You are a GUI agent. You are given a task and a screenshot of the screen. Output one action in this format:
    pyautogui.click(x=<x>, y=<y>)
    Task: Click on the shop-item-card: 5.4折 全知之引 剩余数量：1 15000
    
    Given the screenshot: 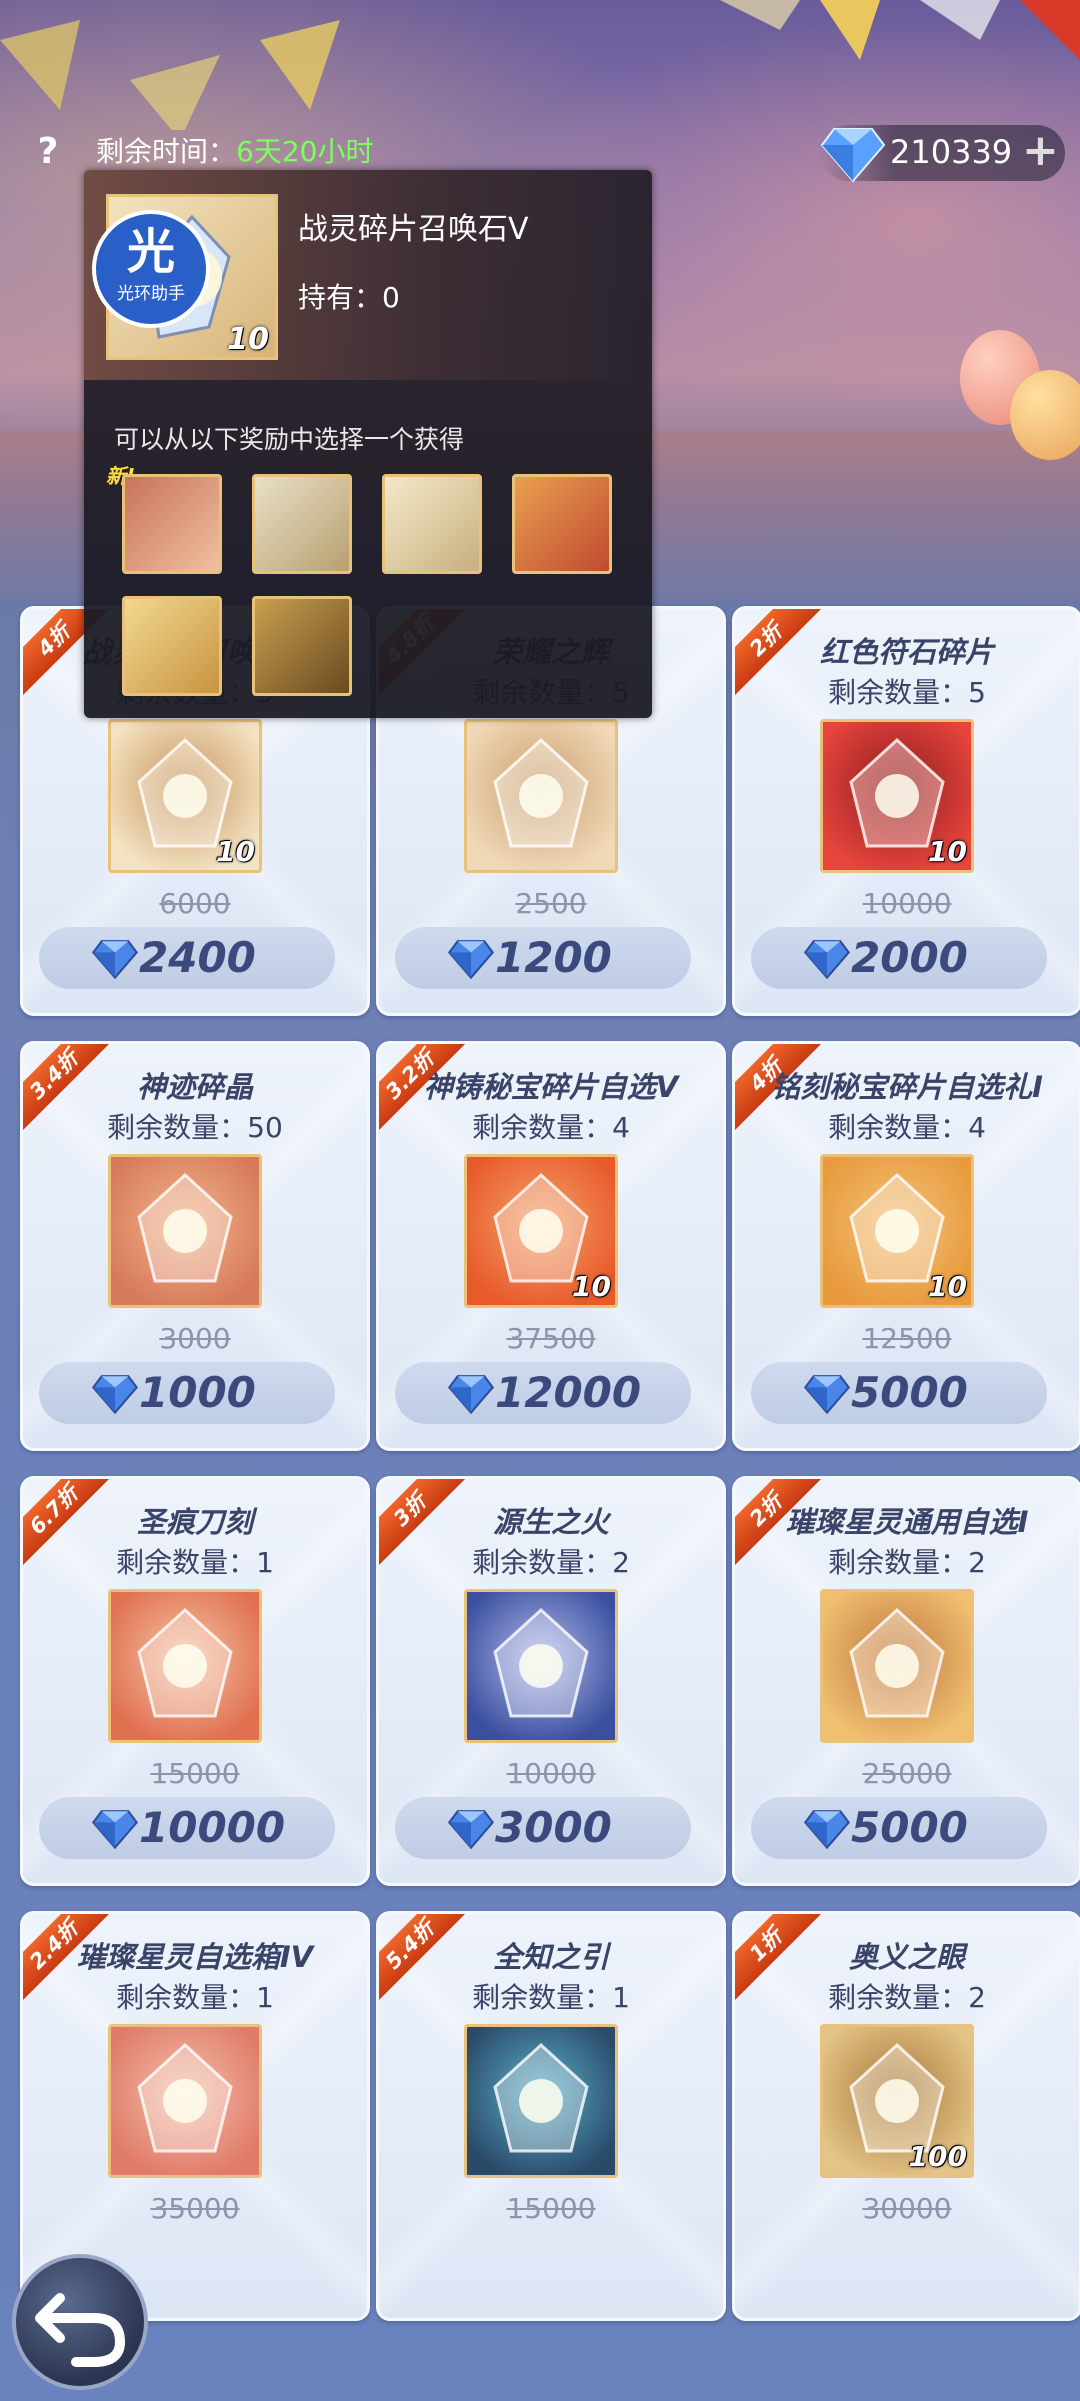 What is the action you would take?
    pyautogui.click(x=551, y=2116)
    